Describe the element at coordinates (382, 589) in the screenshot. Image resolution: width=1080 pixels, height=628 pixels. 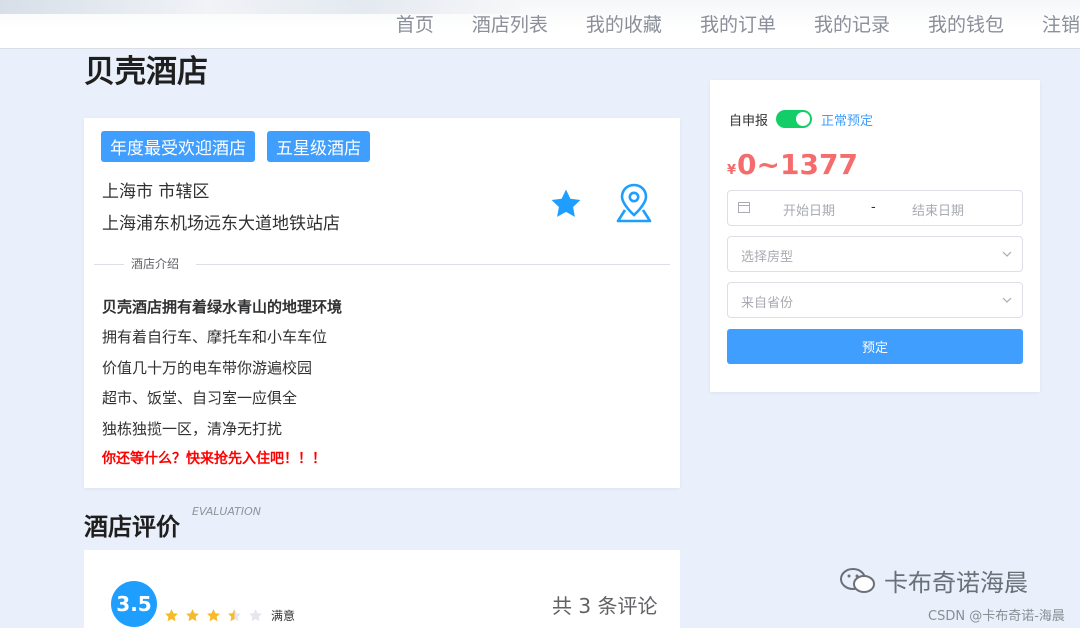
I see `review-summary-card: 3.5 满意 共 3 条评论` at that location.